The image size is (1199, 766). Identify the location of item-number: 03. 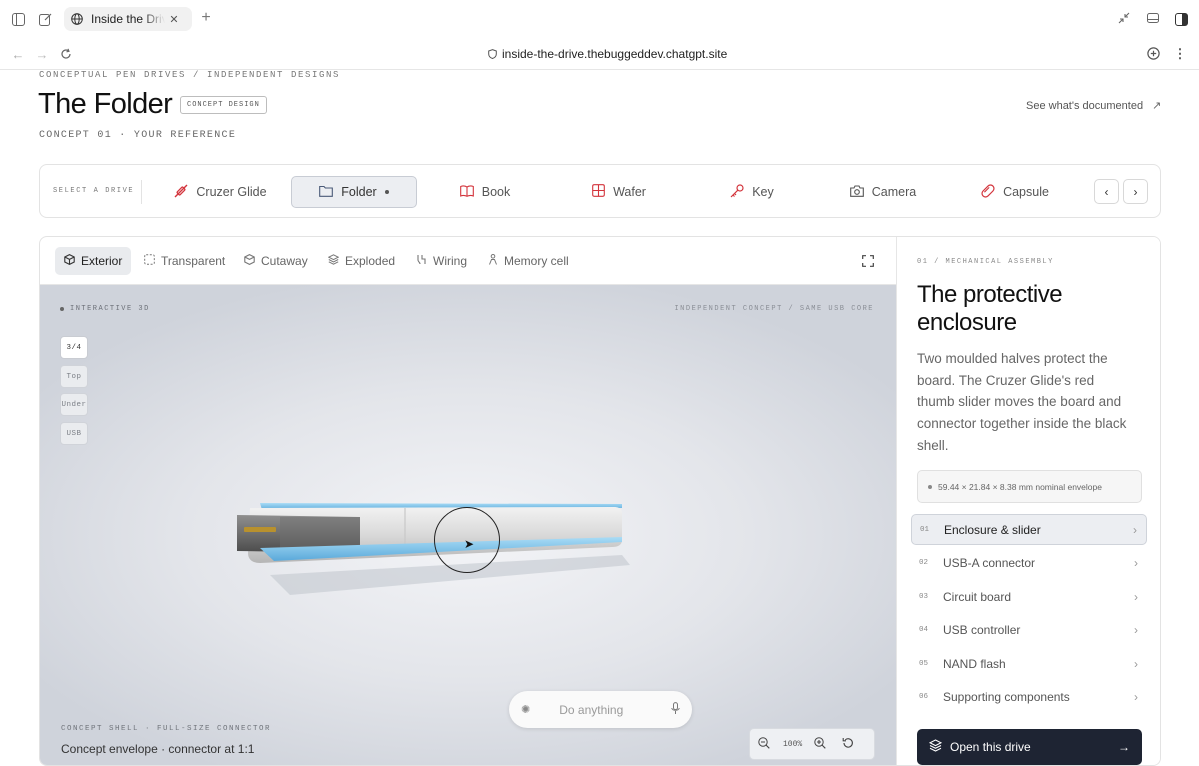
(924, 596).